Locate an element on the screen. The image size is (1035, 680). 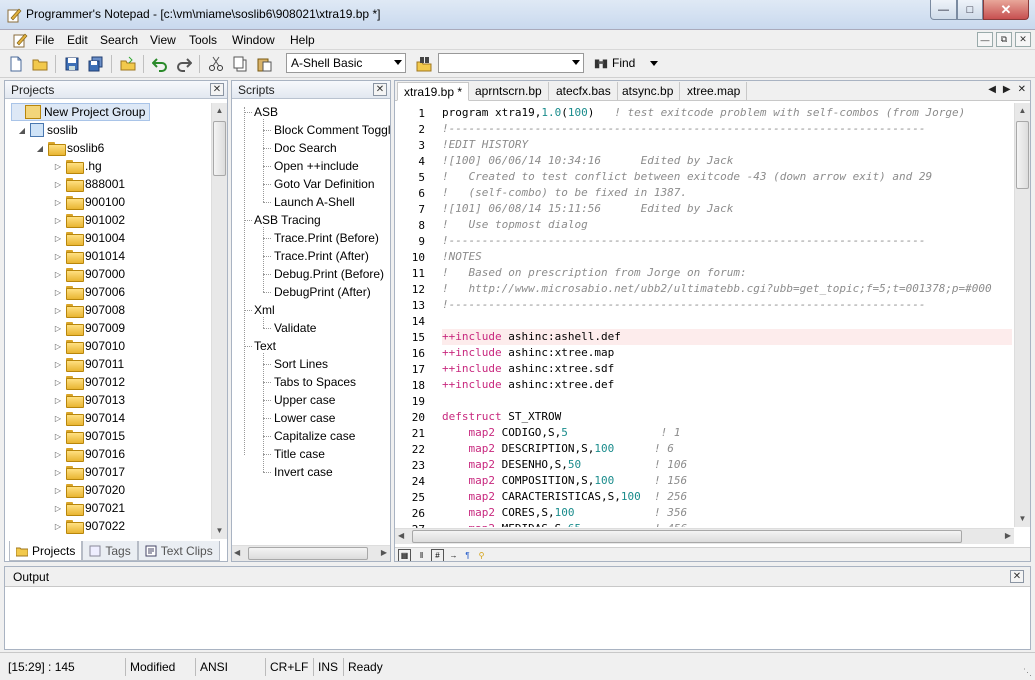
code-line: !NOTES is located at coordinates (462, 257).